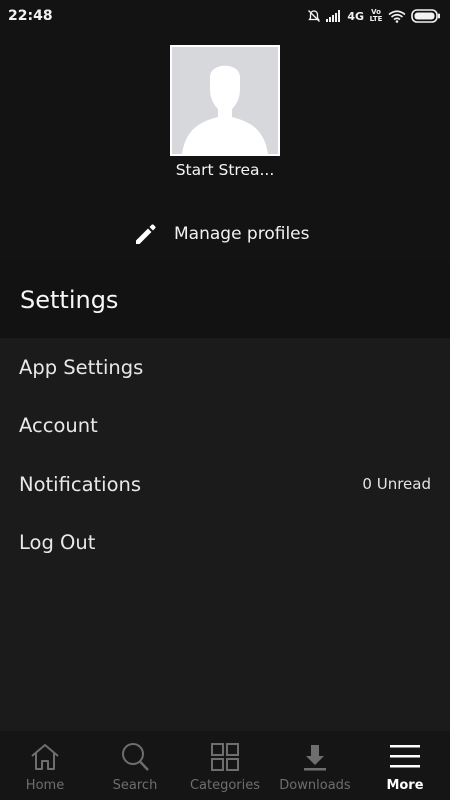  I want to click on settings-header: Settings, so click(225, 299).